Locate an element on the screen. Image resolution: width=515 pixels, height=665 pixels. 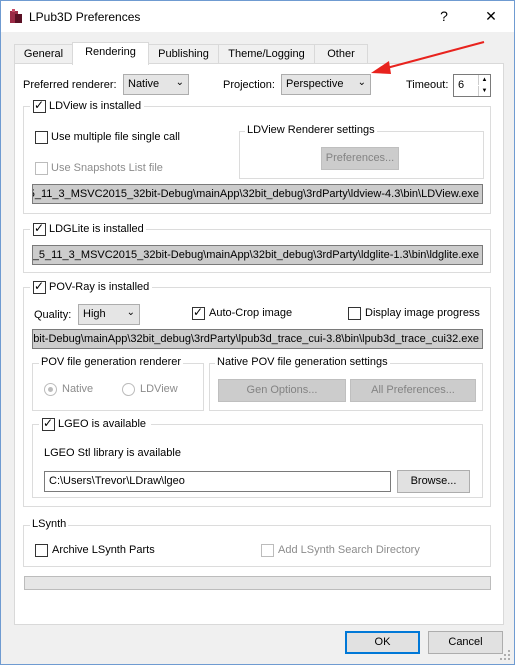
lsynth-search-dir-checkbox is located at coordinates (267, 550).